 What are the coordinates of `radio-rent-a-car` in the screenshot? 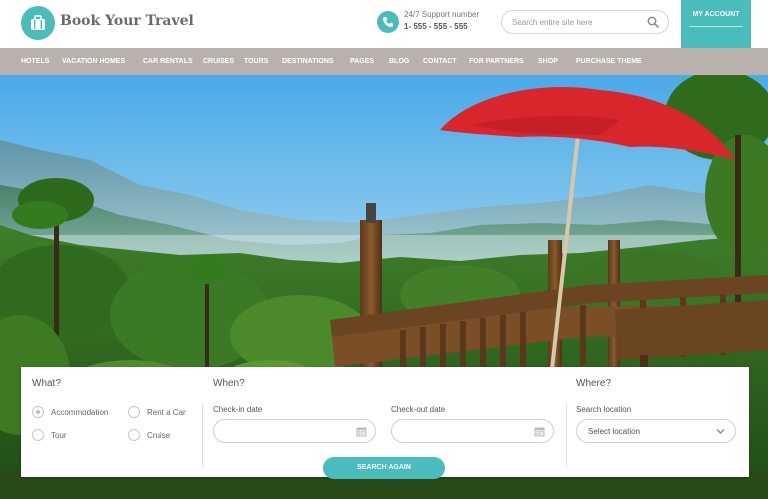 It's located at (134, 412).